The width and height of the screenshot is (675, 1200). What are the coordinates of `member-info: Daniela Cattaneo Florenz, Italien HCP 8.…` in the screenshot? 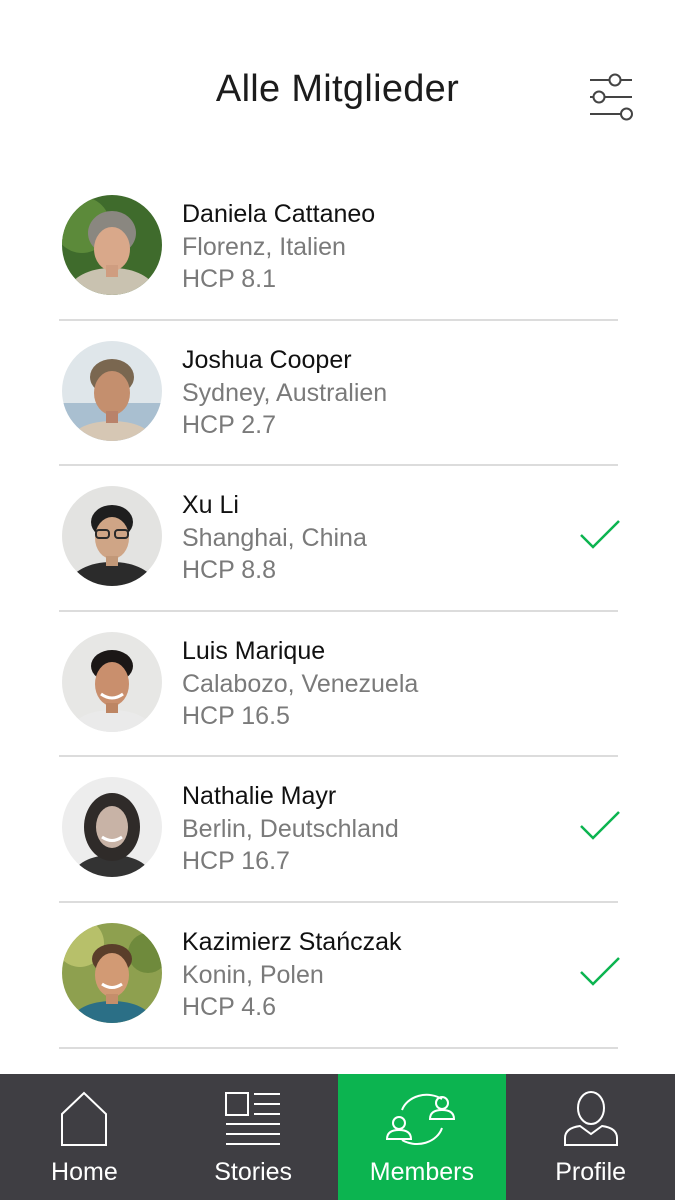 It's located at (278, 246).